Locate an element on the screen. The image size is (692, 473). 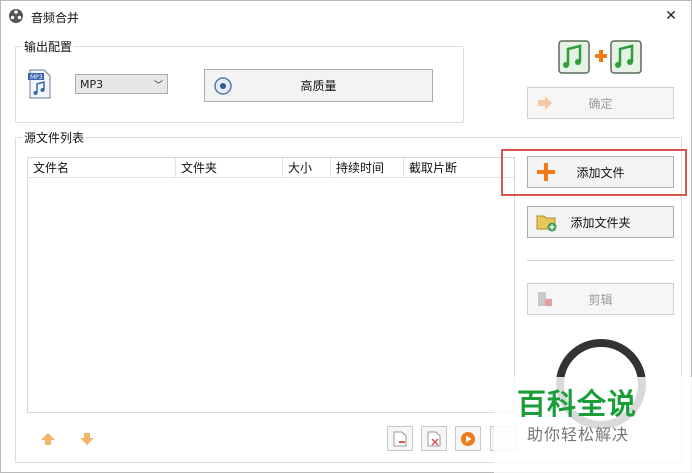
add-folder-label: 添加文件夹 is located at coordinates (600, 222).